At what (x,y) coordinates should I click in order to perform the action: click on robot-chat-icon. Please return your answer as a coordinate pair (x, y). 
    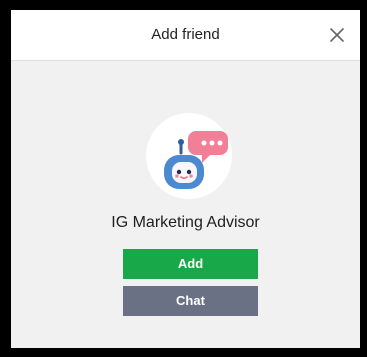
    Looking at the image, I should click on (196, 160).